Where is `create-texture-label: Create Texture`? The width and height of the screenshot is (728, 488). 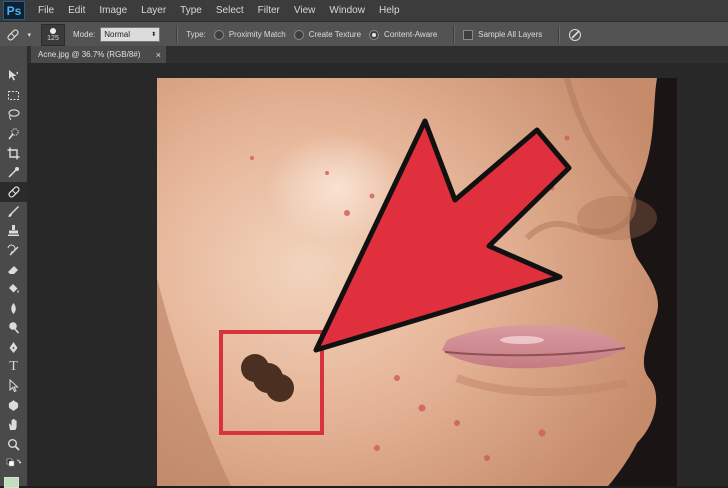
create-texture-label: Create Texture is located at coordinates (335, 34).